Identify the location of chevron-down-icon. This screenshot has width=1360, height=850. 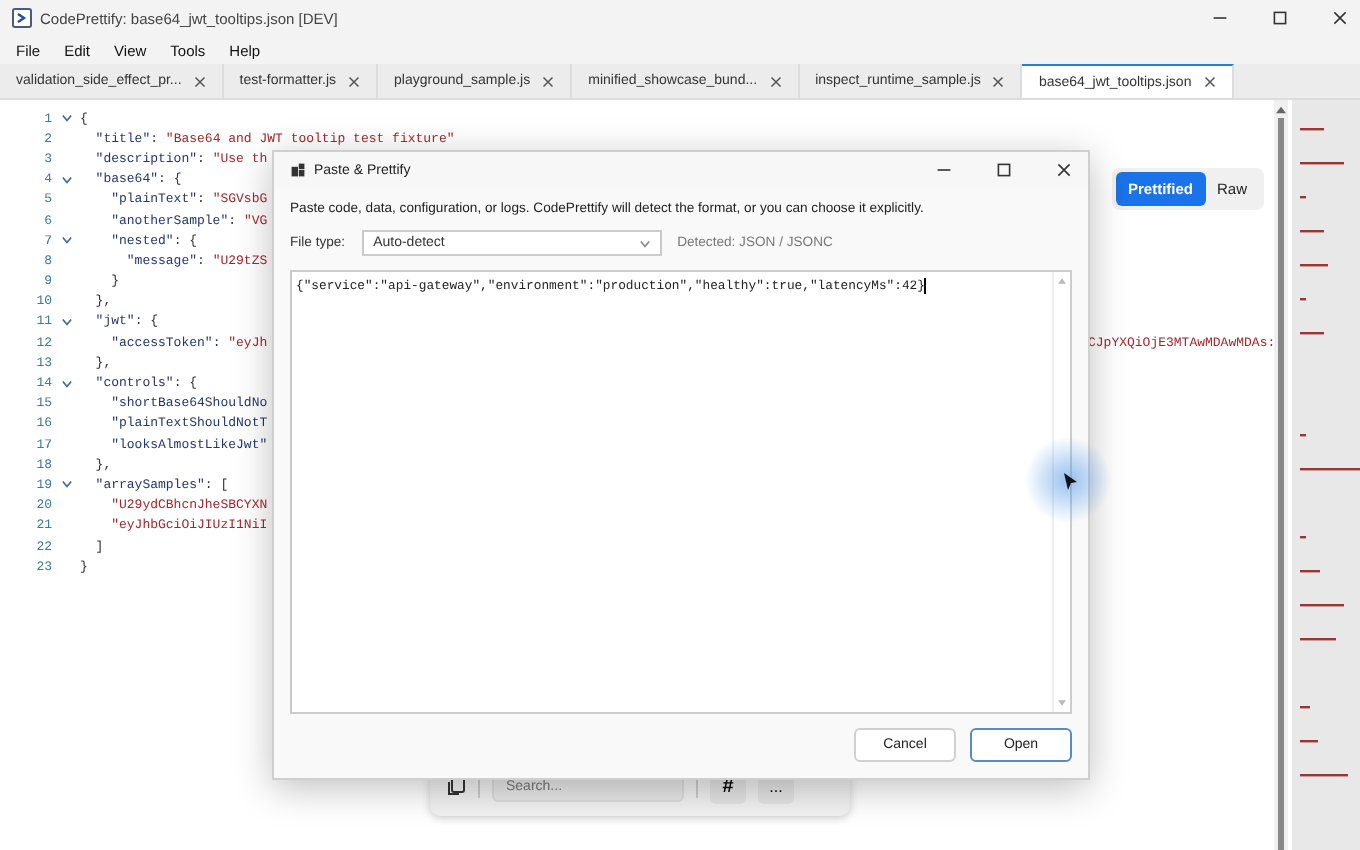
(644, 243).